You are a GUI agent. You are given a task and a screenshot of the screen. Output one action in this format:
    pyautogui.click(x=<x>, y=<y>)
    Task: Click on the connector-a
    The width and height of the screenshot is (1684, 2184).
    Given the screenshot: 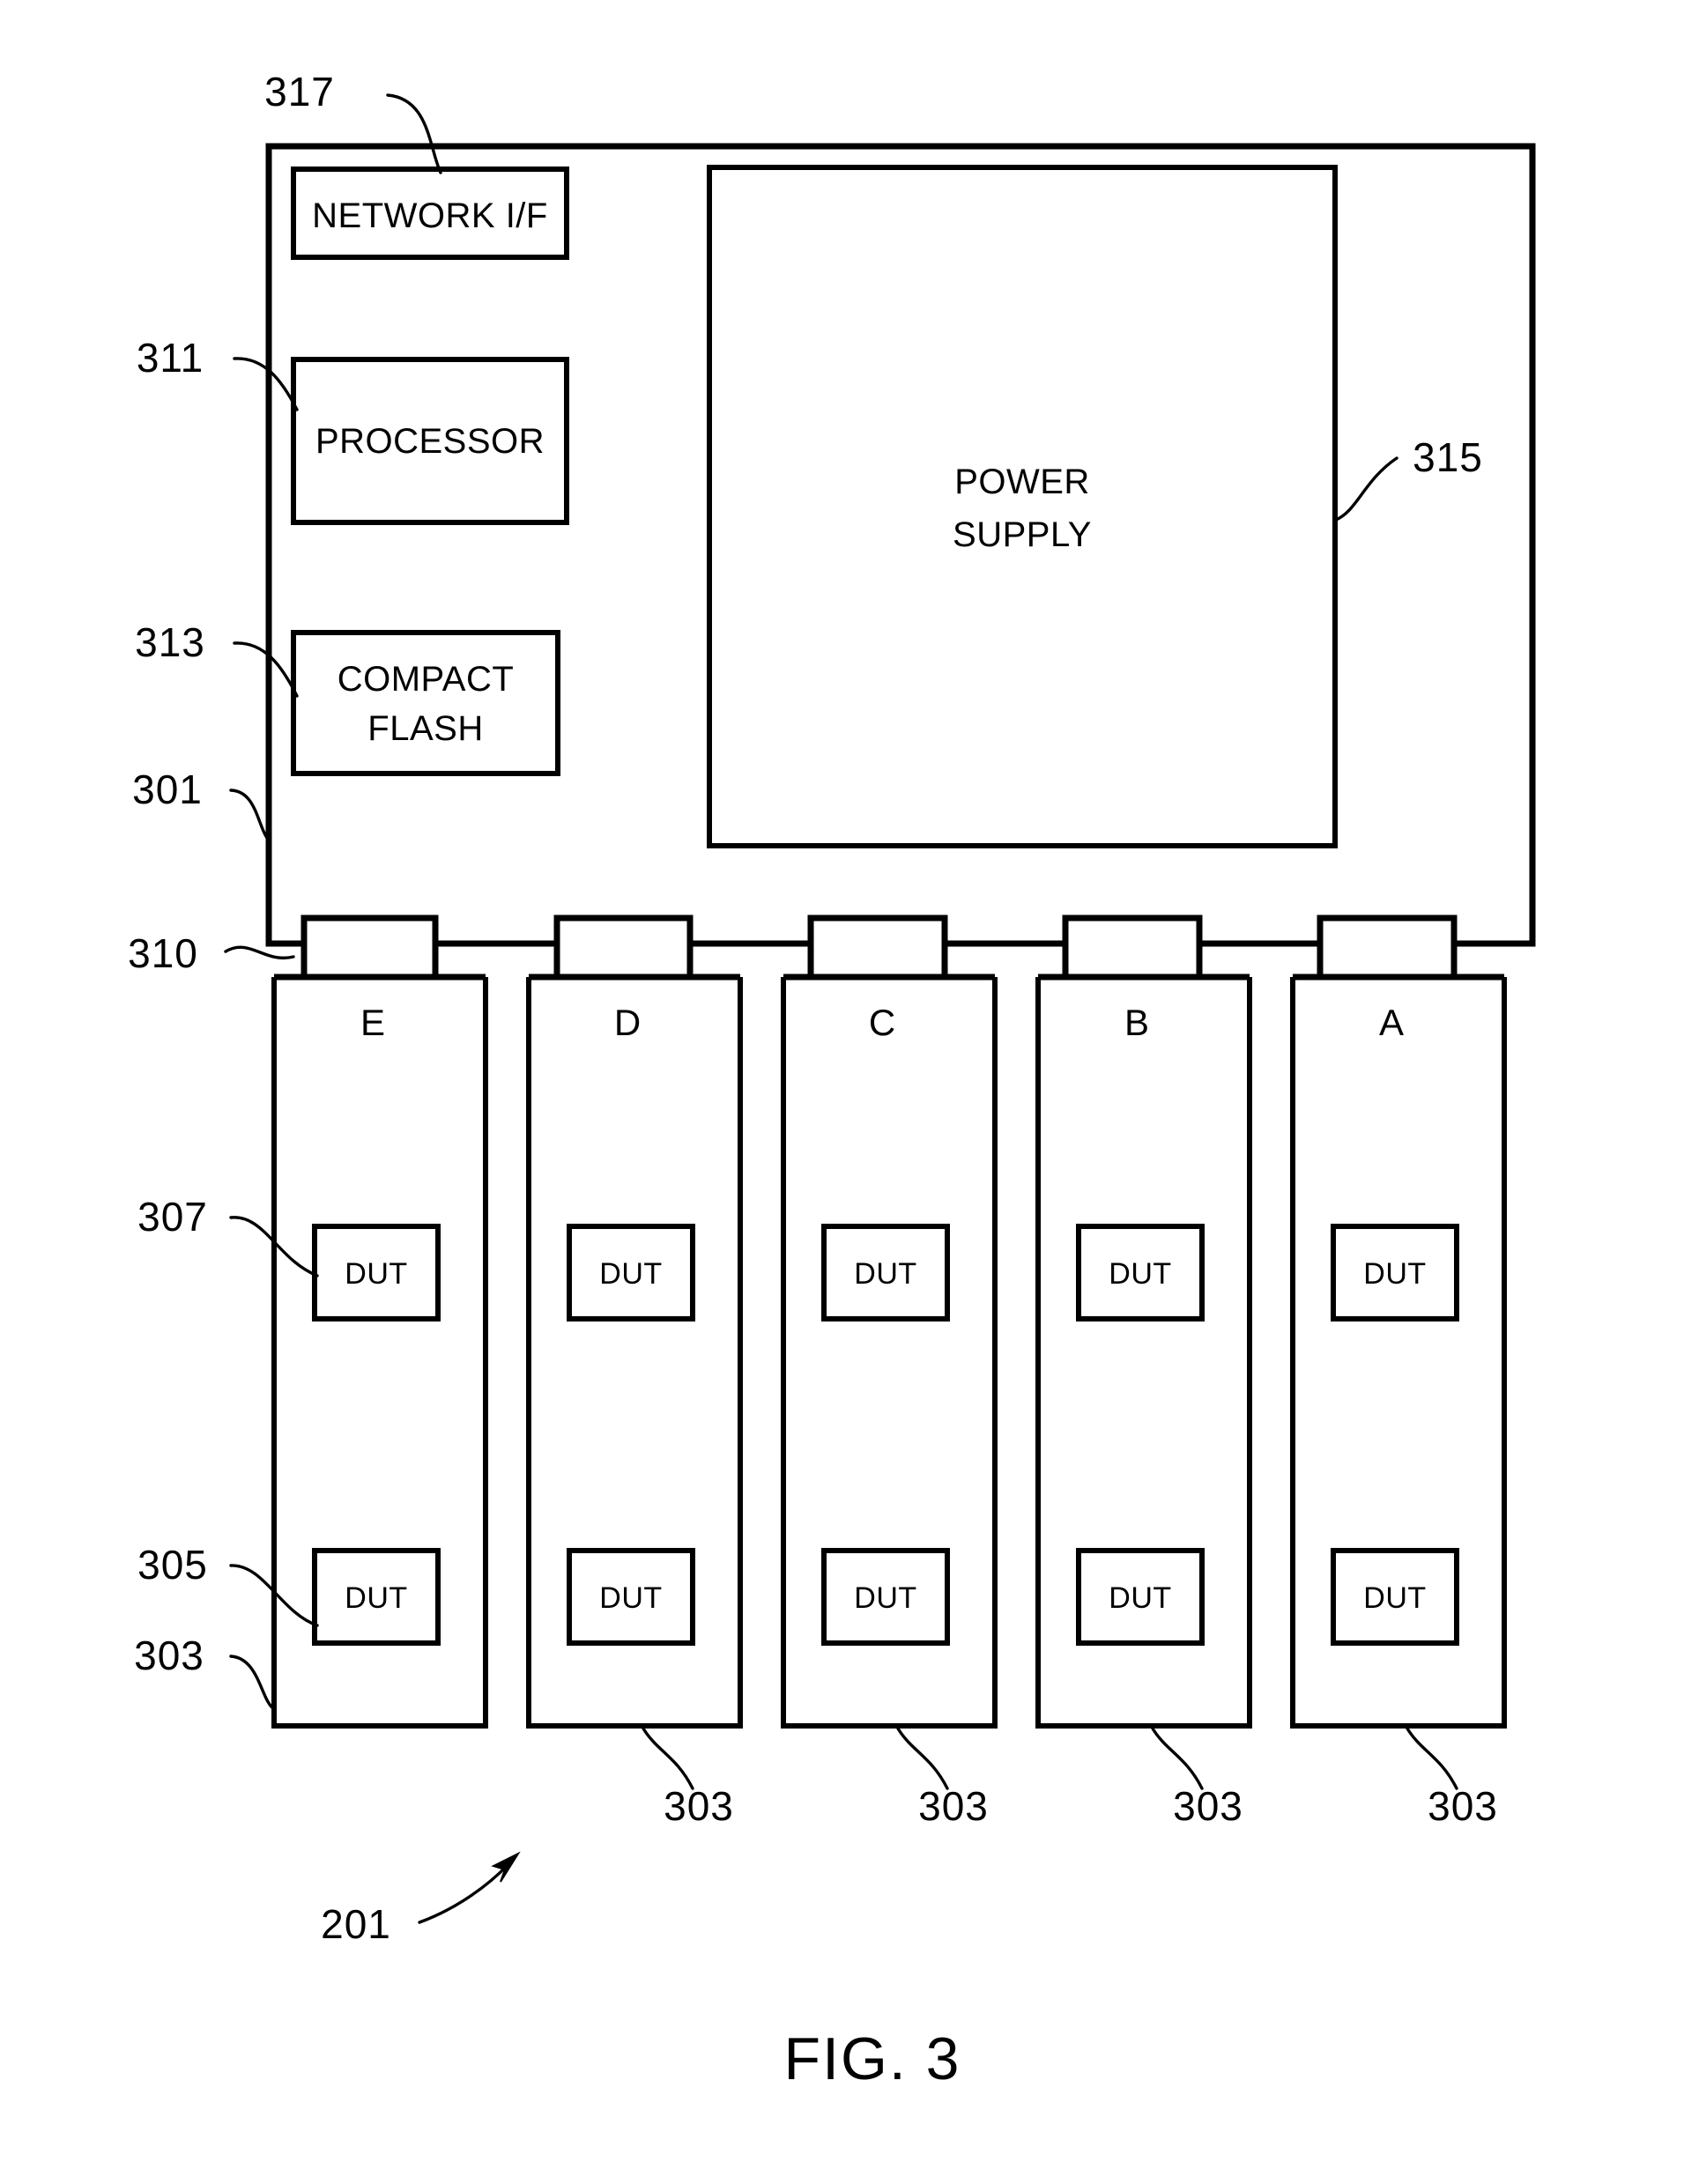 What is the action you would take?
    pyautogui.click(x=1387, y=947)
    